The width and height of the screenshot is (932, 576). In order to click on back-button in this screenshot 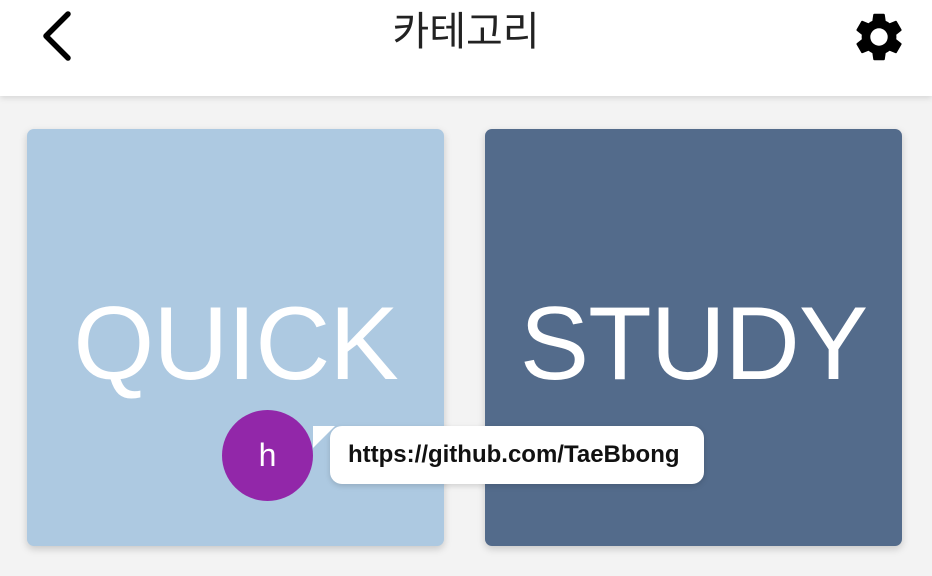, I will do `click(58, 36)`.